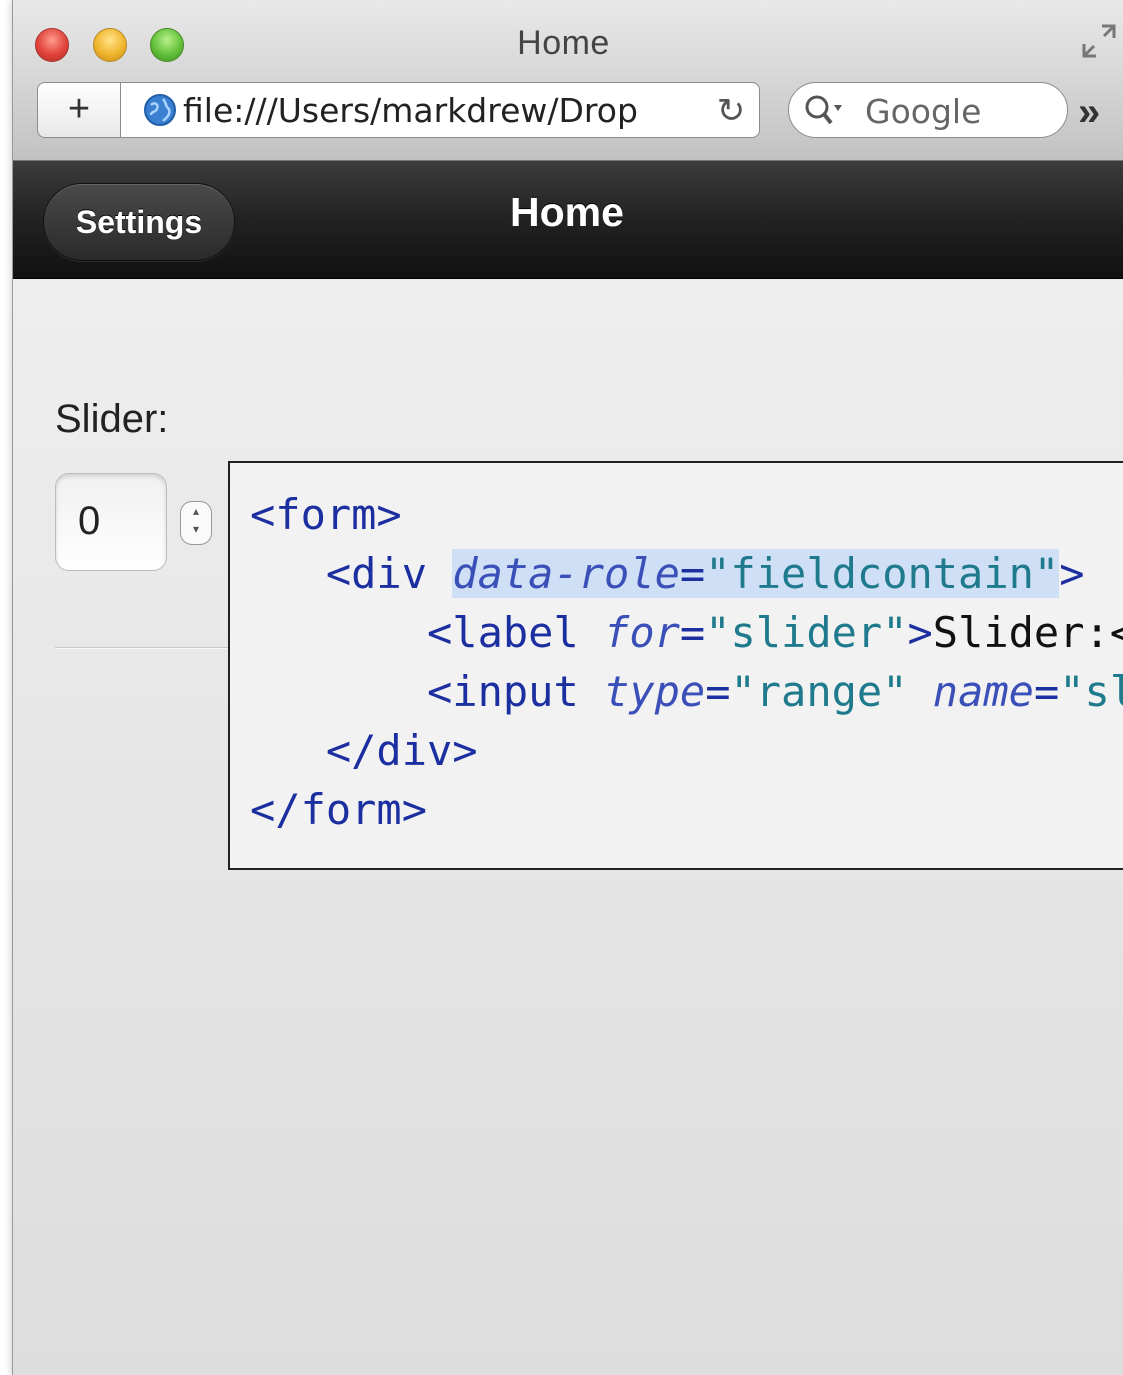  Describe the element at coordinates (503, 691) in the screenshot. I see `code-input-open: <input` at that location.